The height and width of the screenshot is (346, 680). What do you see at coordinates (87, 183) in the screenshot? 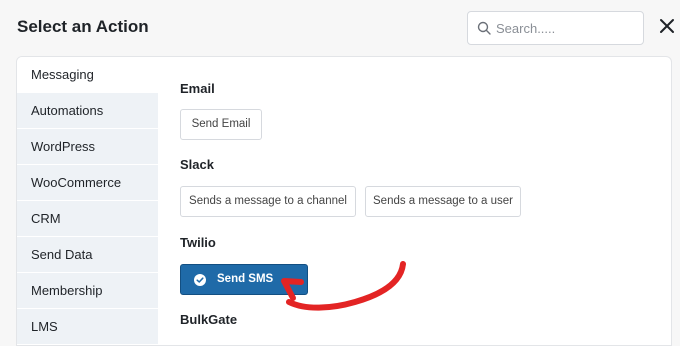
I see `sidebar-item-woocommerce: WooCommerce` at bounding box center [87, 183].